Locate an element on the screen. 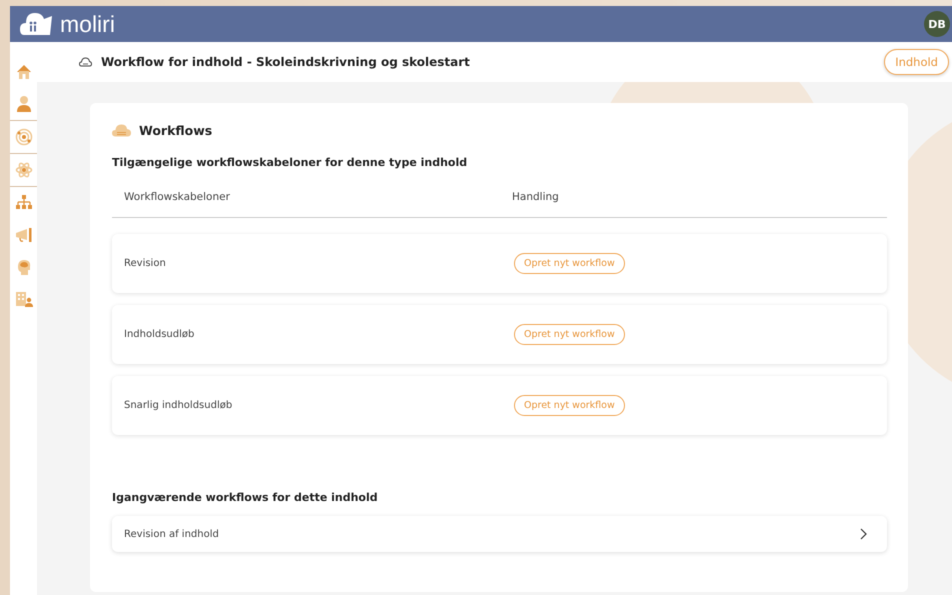 The image size is (952, 595). column-header: Handling is located at coordinates (536, 197).